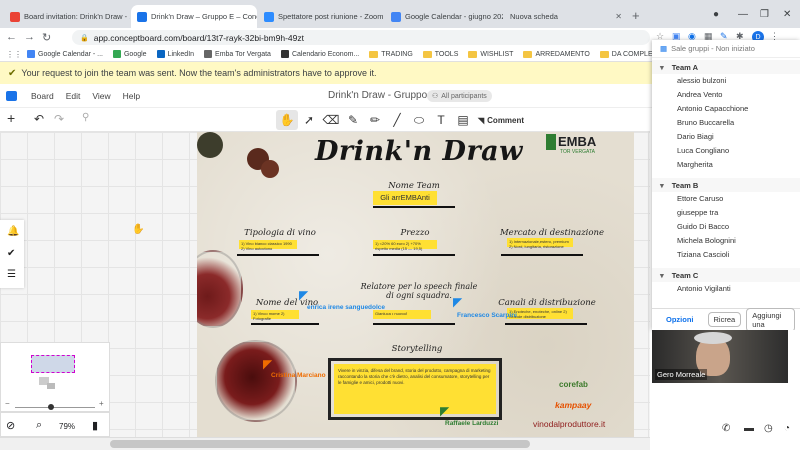 The height and width of the screenshot is (450, 800). I want to click on bookmark-item: TRADING, so click(391, 54).